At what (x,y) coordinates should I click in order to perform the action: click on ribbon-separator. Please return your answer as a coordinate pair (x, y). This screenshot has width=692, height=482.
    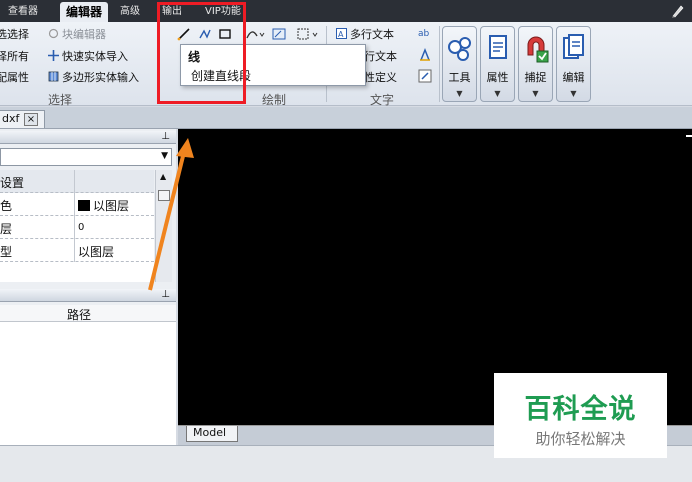
    Looking at the image, I should click on (439, 64).